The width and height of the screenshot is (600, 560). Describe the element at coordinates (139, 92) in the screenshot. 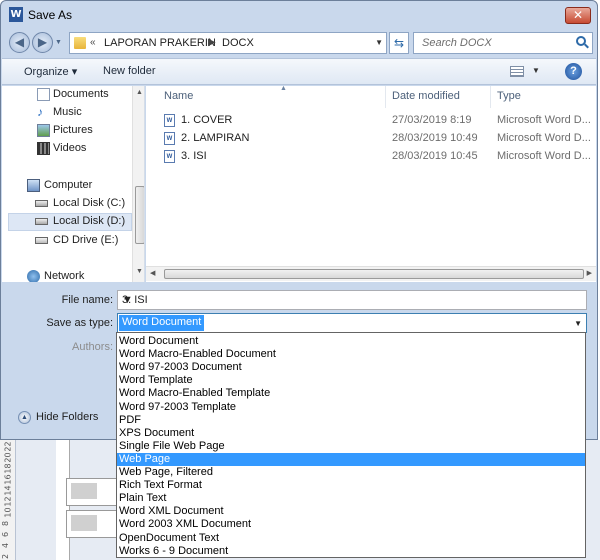

I see `scroll-up-arrow: ▲` at that location.